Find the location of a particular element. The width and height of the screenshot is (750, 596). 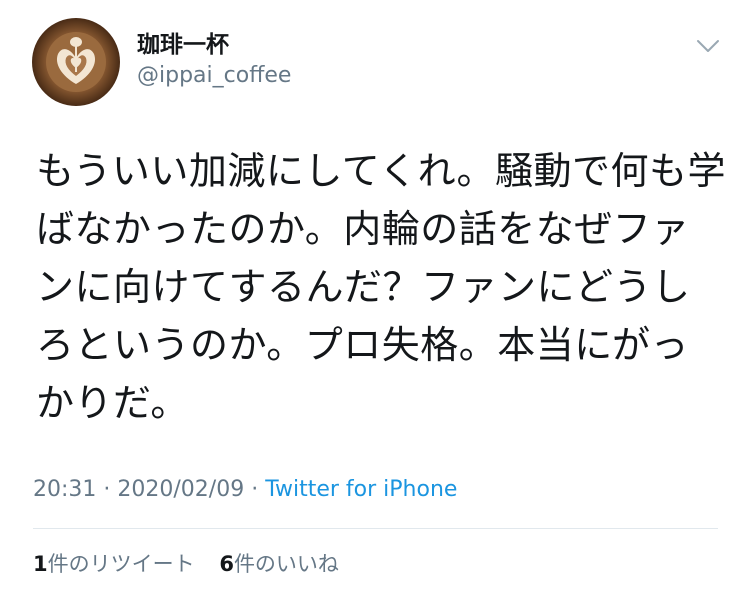

avatar is located at coordinates (76, 62).